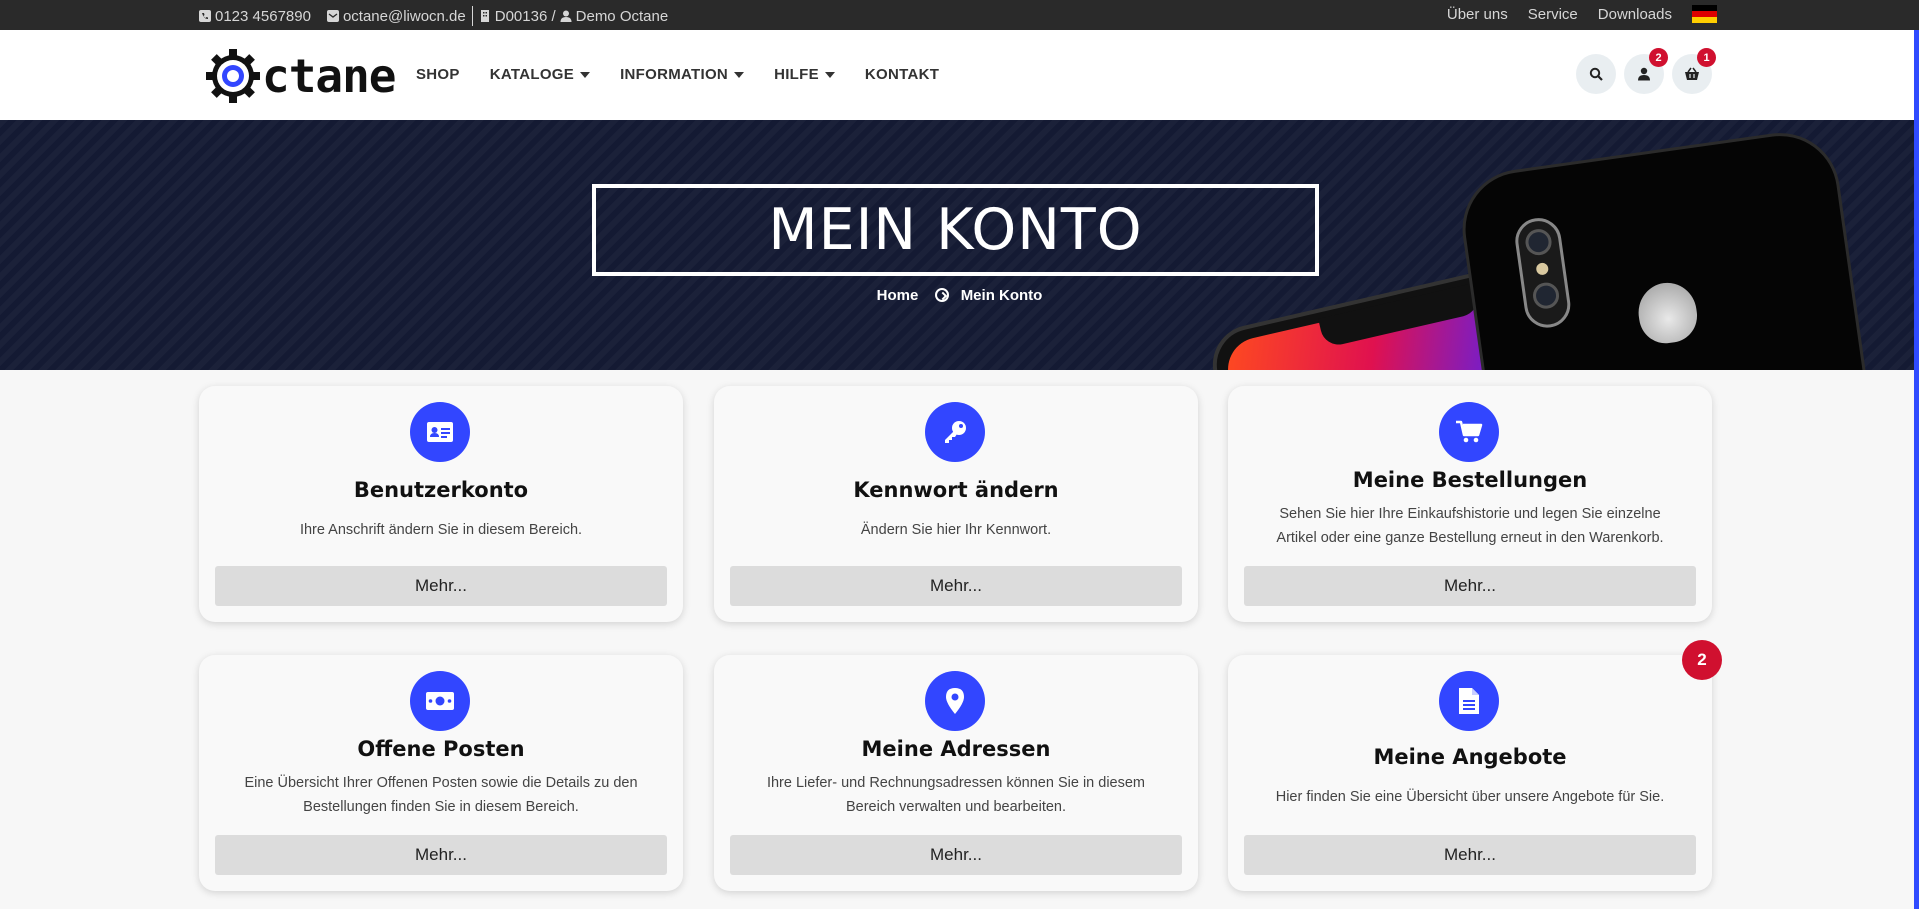  I want to click on divider, so click(472, 16).